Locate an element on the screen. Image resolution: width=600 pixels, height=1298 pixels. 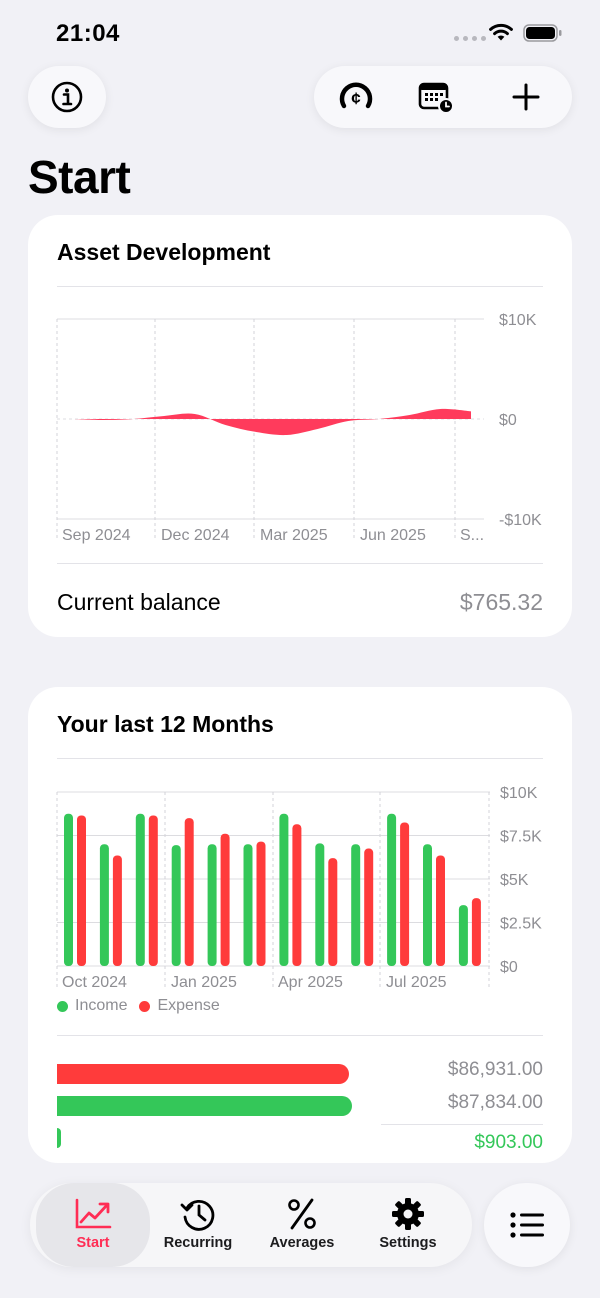
tab-start: Start is located at coordinates (93, 1225).